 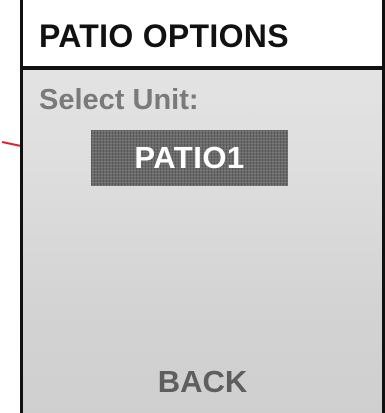 What do you see at coordinates (164, 36) in the screenshot?
I see `screen-title: PATIO OPTIONS` at bounding box center [164, 36].